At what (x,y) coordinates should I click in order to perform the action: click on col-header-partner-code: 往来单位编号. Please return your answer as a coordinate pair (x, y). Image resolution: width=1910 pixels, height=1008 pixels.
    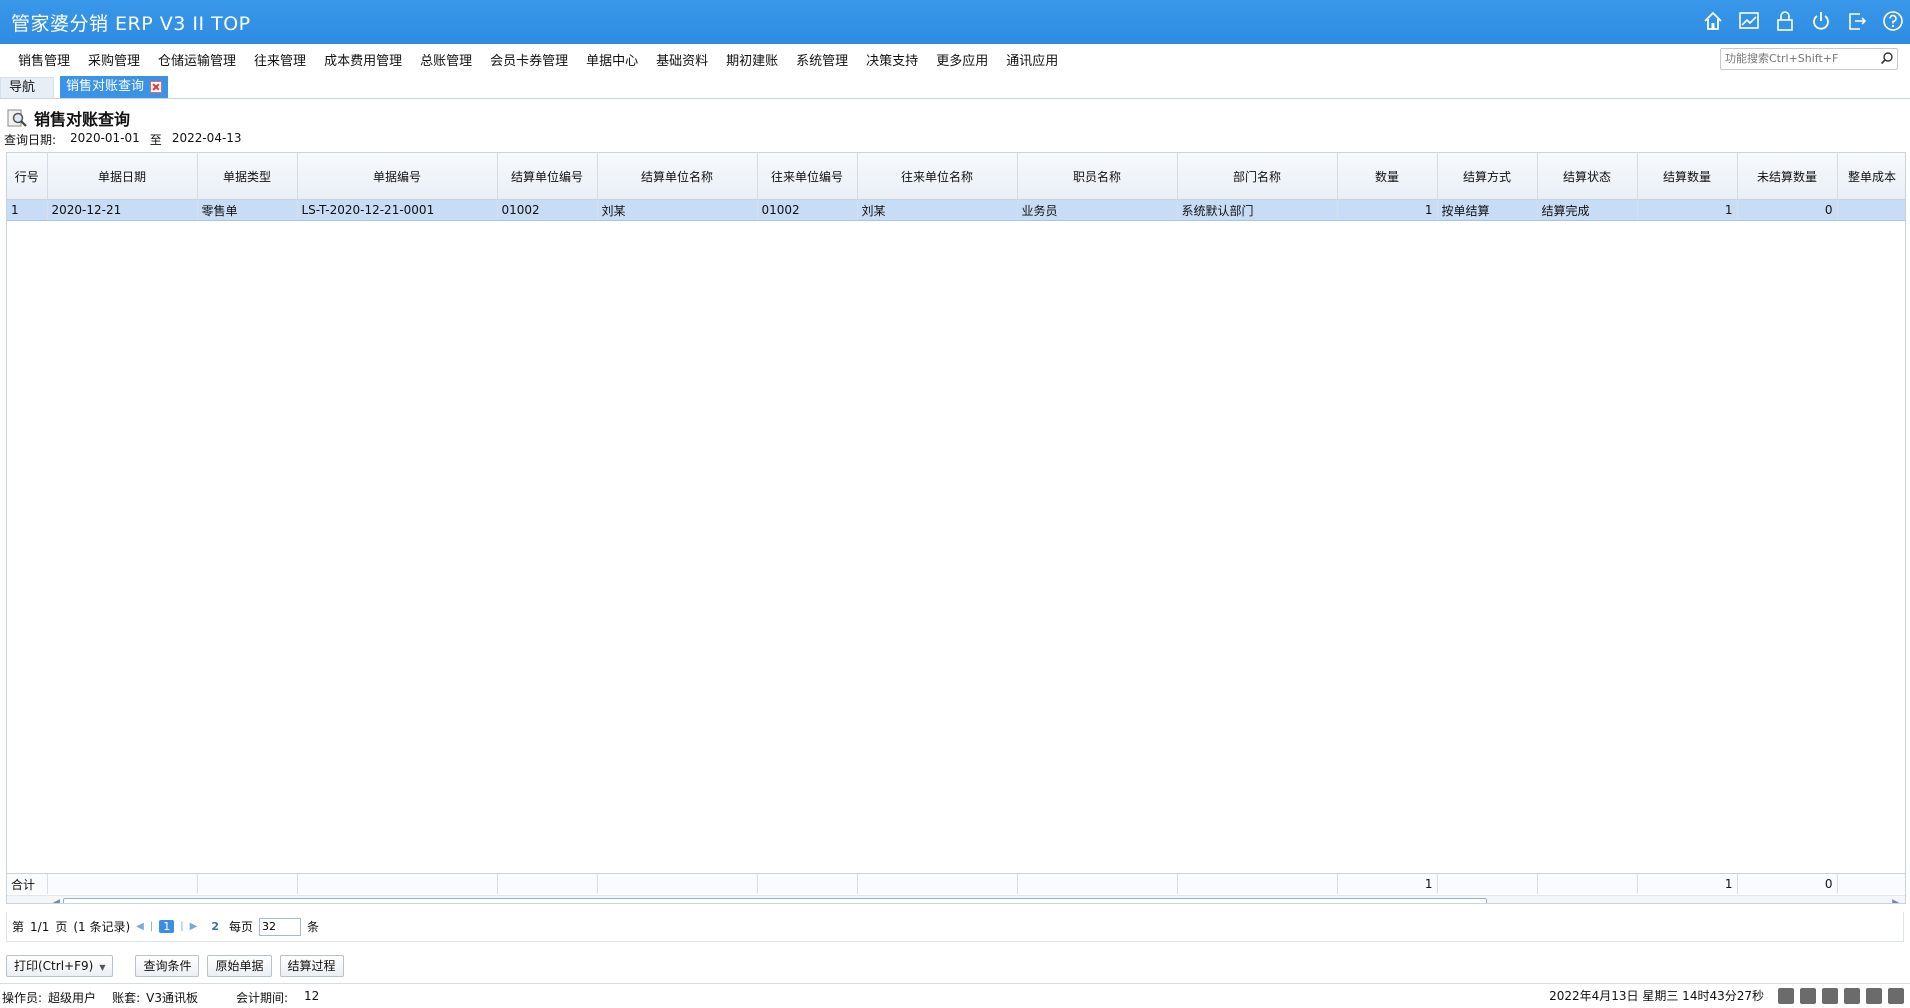
    Looking at the image, I should click on (807, 176).